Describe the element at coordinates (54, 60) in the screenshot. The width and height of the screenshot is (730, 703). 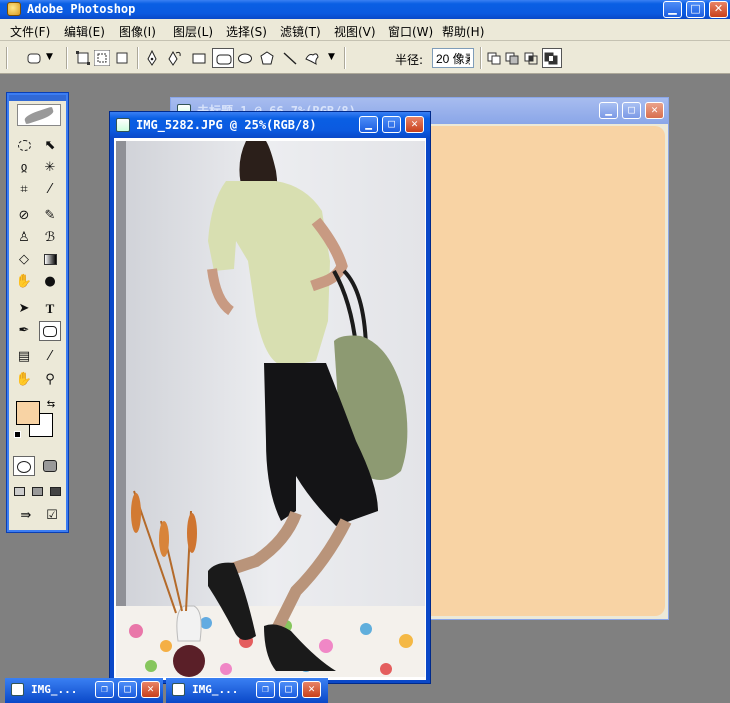
I see `preset-dropdown-arrow-icon: ▼` at that location.